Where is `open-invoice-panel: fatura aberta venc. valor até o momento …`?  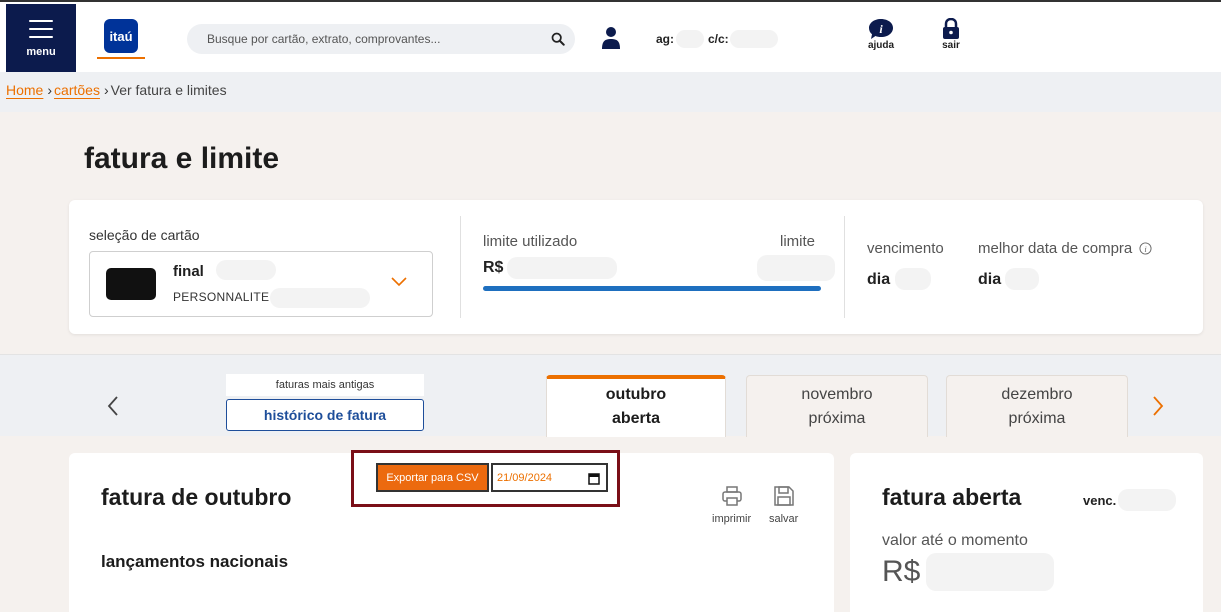 open-invoice-panel: fatura aberta venc. valor até o momento … is located at coordinates (1026, 532).